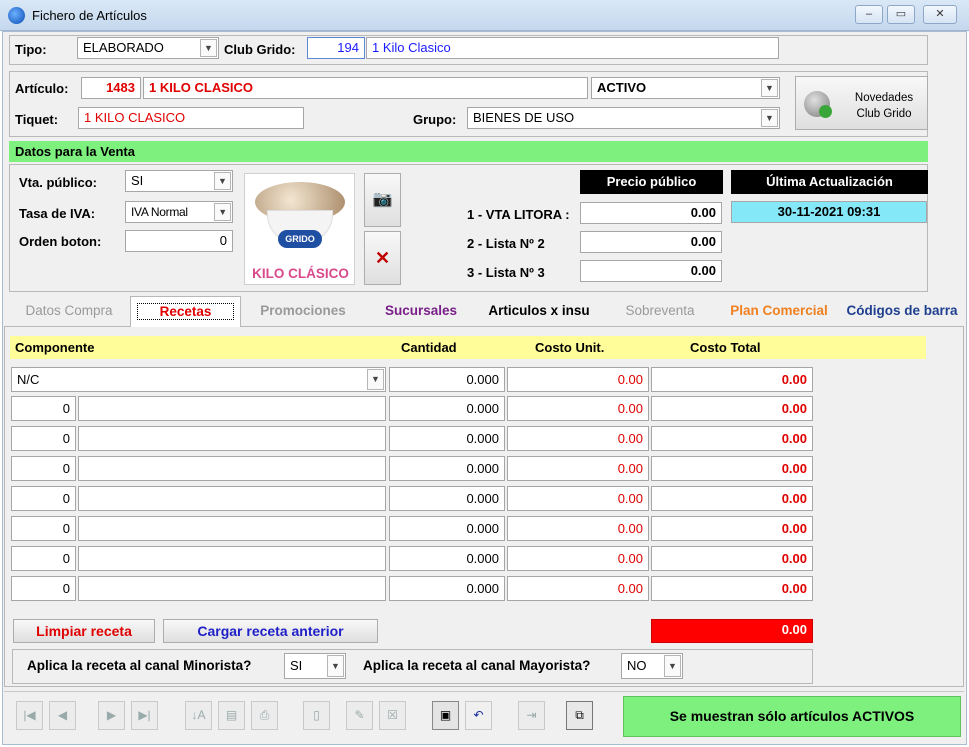  I want to click on print-icon: ⎙, so click(264, 715).